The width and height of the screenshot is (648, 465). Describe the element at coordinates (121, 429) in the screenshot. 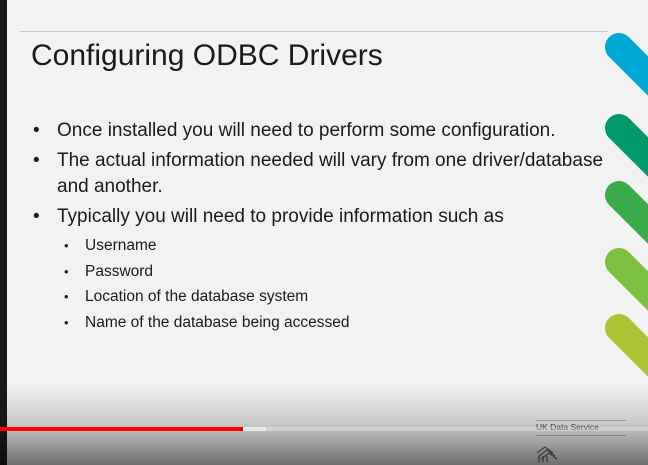

I see `progress-played` at that location.